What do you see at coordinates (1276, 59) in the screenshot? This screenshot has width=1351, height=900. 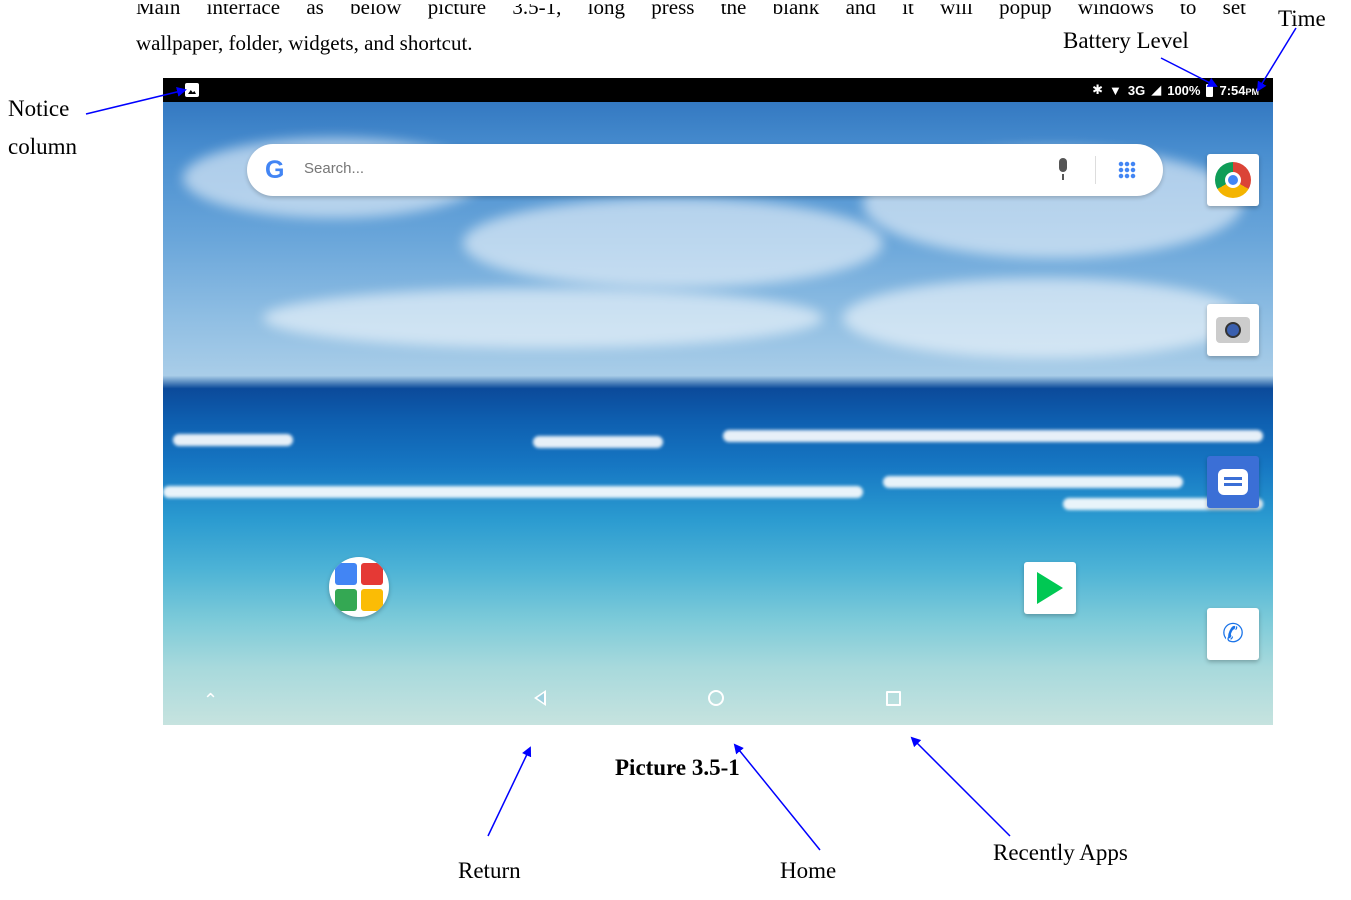 I see `time-arrow` at bounding box center [1276, 59].